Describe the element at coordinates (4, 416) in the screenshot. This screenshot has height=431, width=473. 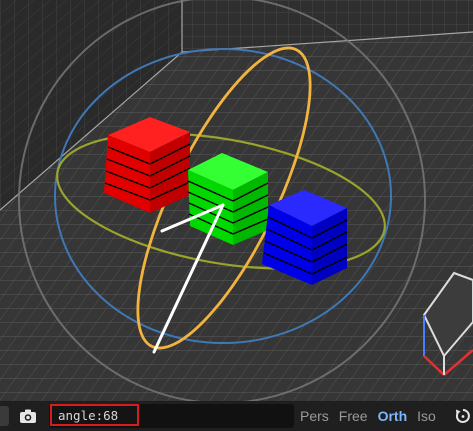
I see `left-panel-handle` at that location.